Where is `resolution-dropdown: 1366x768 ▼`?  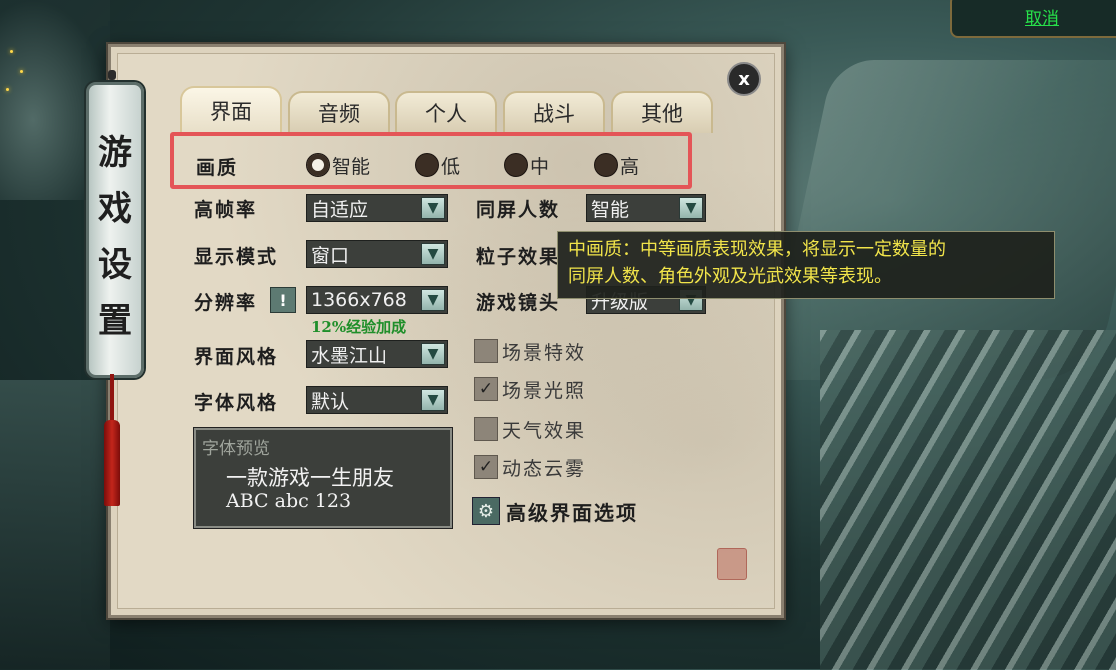
resolution-dropdown: 1366x768 ▼ is located at coordinates (377, 300).